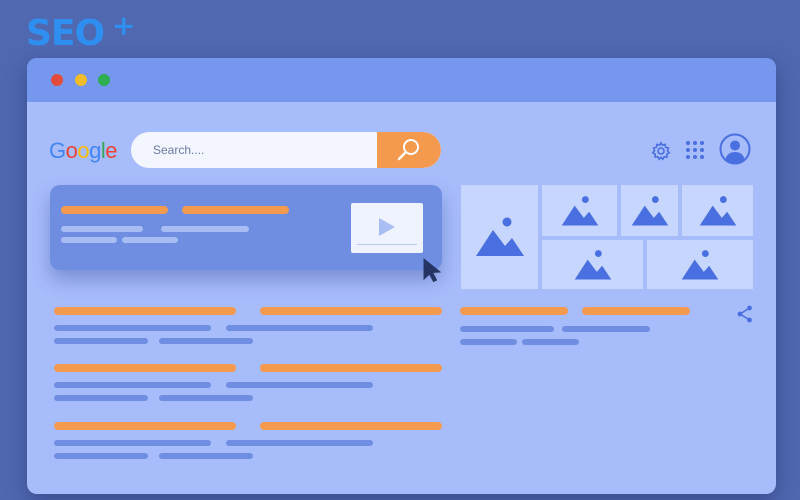 The image size is (800, 500). I want to click on brand-logo: SEO +, so click(80, 31).